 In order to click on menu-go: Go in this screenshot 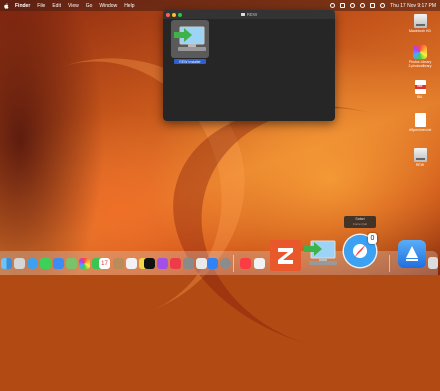, I will do `click(89, 6)`.